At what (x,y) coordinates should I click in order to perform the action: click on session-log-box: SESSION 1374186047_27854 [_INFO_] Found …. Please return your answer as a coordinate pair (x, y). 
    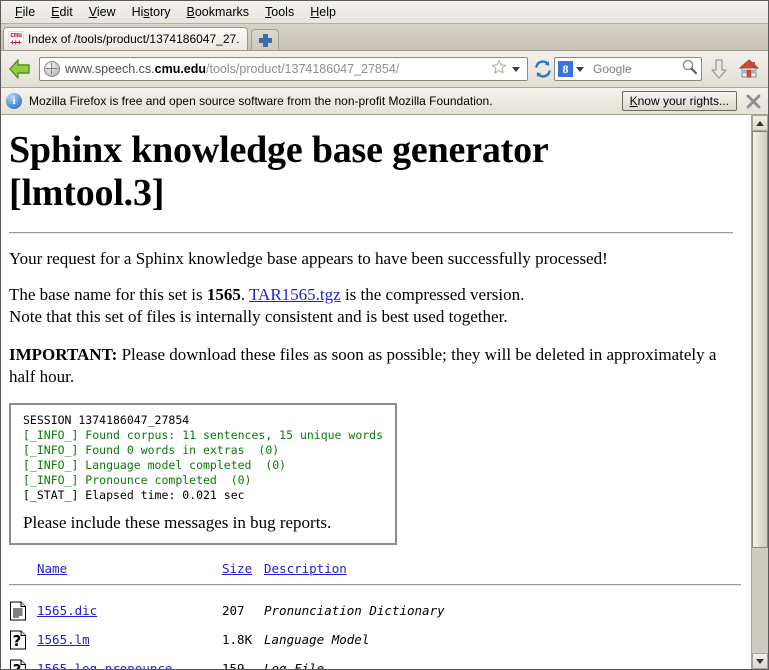
    Looking at the image, I should click on (203, 473).